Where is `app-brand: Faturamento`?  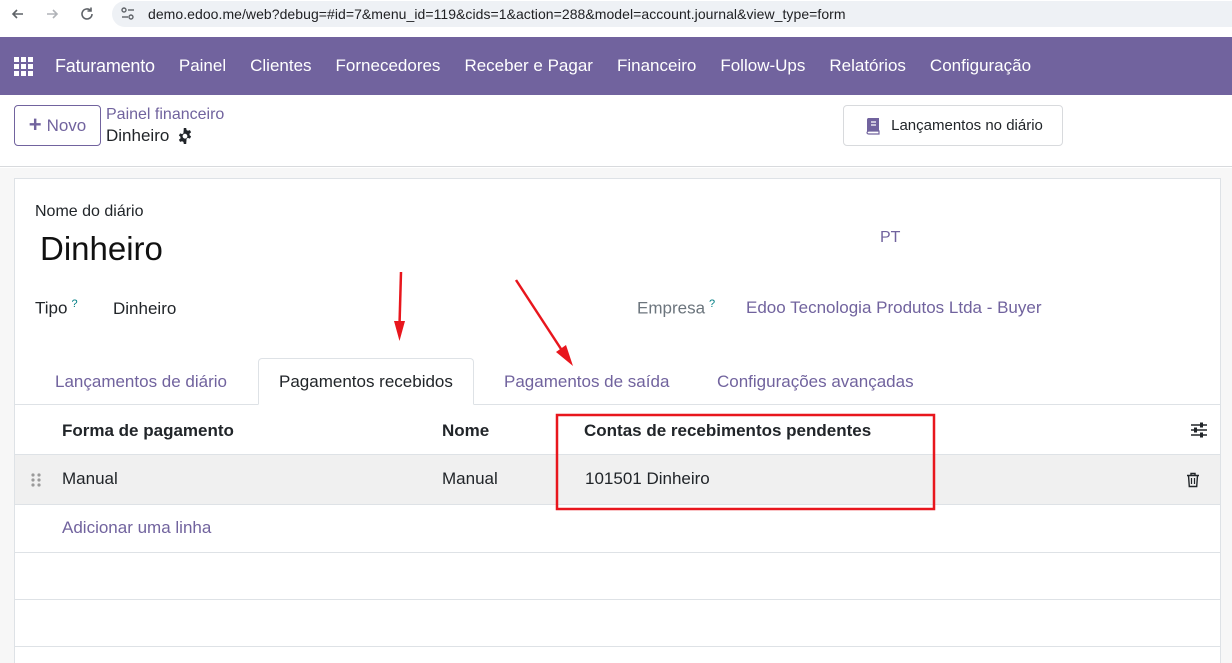 app-brand: Faturamento is located at coordinates (105, 66).